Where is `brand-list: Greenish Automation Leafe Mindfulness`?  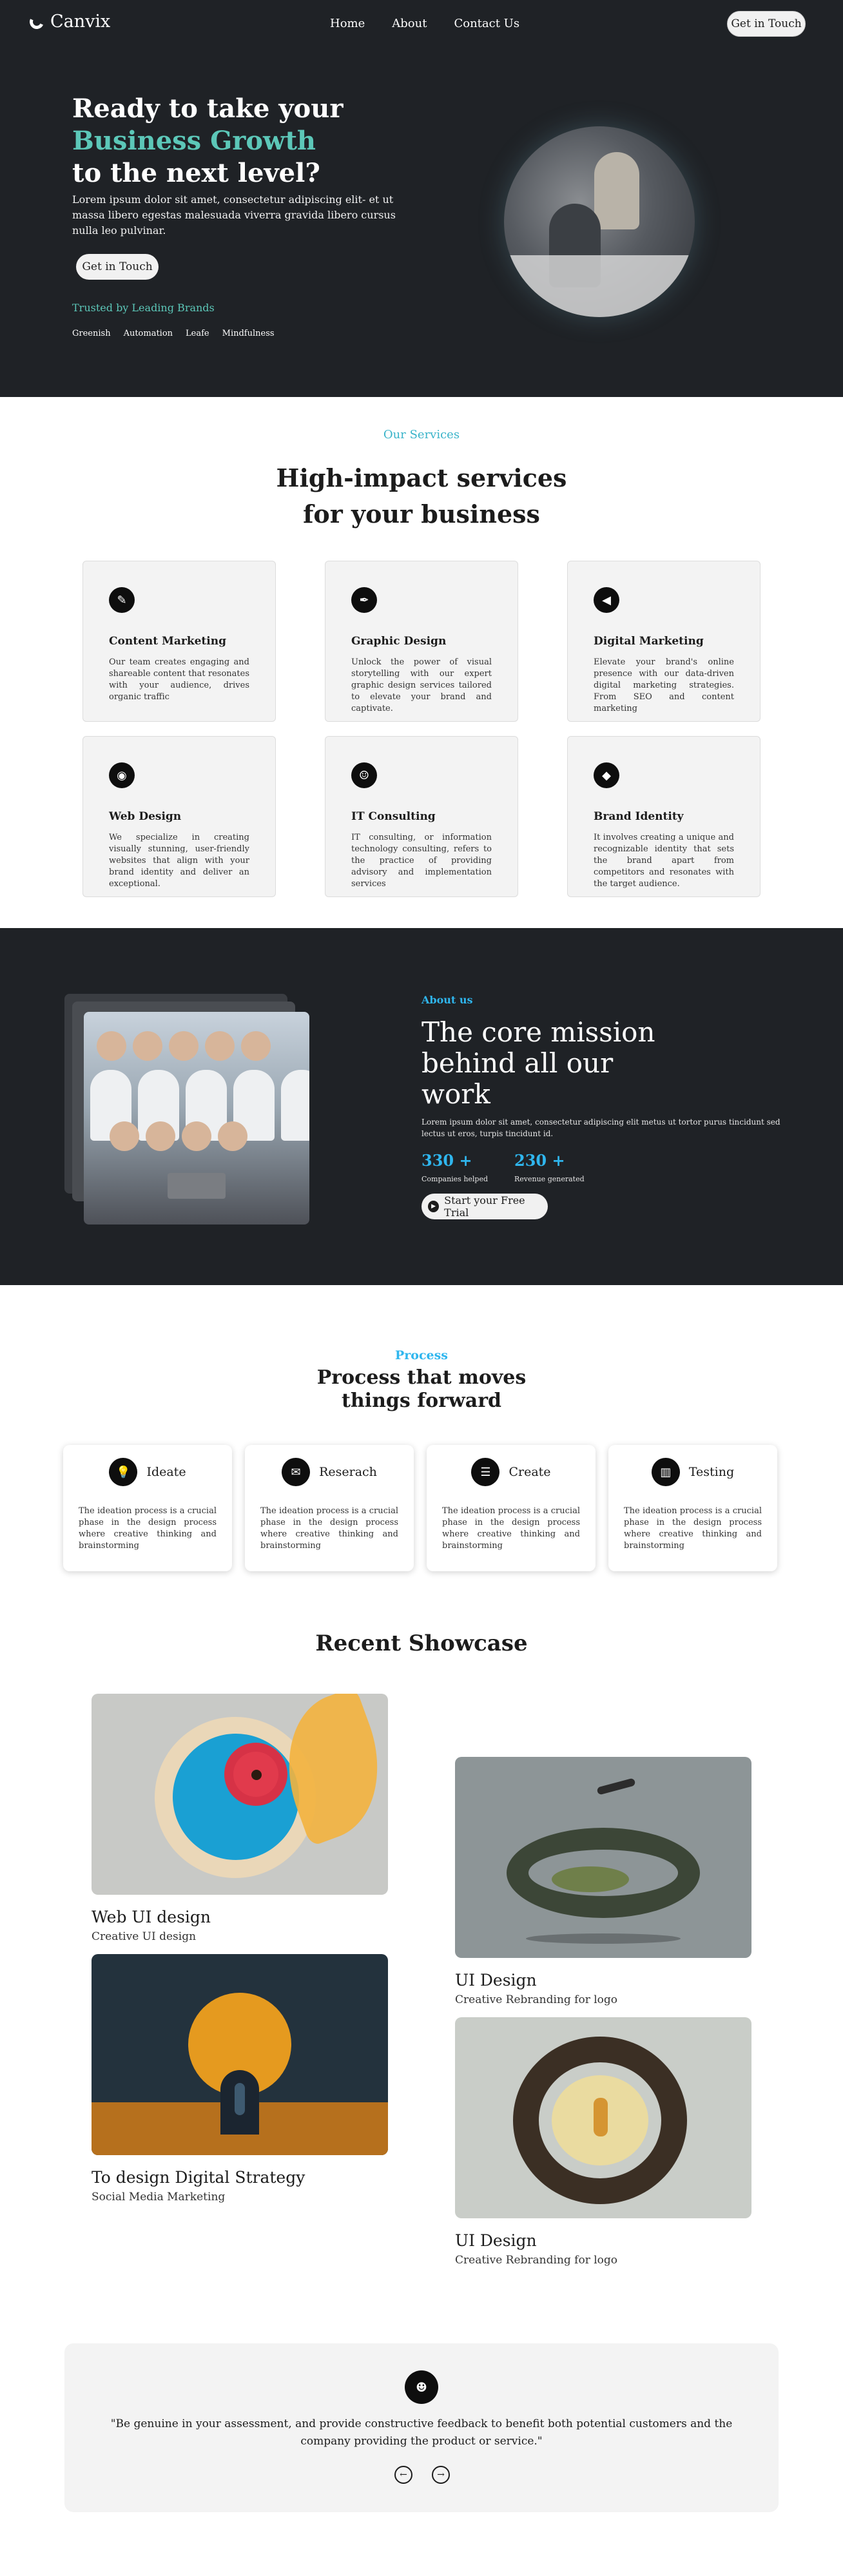
brand-list: Greenish Automation Leafe Mindfulness is located at coordinates (173, 333).